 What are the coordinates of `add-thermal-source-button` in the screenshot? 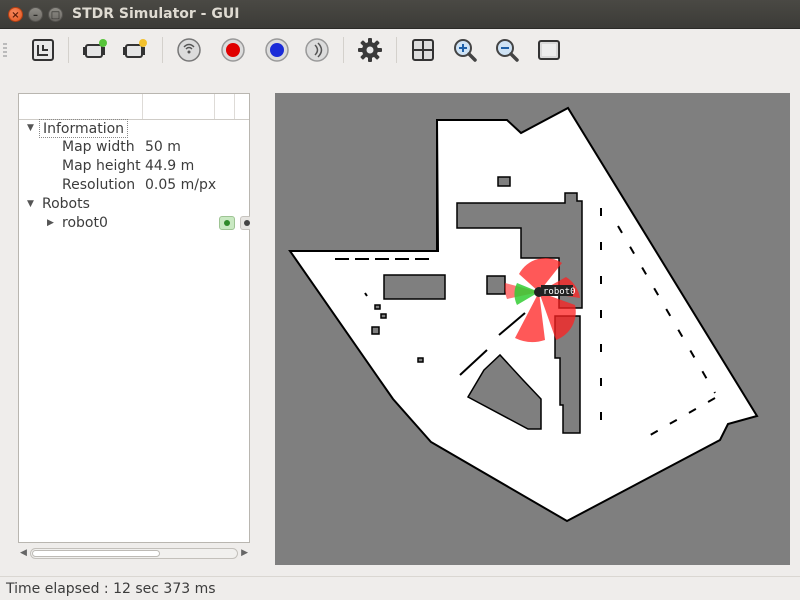 It's located at (277, 50).